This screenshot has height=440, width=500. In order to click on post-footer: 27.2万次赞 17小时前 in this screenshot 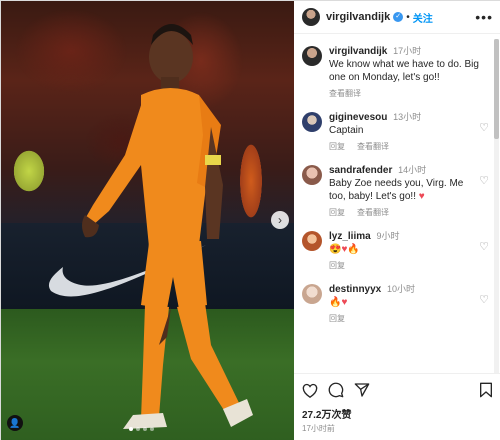, I will do `click(397, 406)`.